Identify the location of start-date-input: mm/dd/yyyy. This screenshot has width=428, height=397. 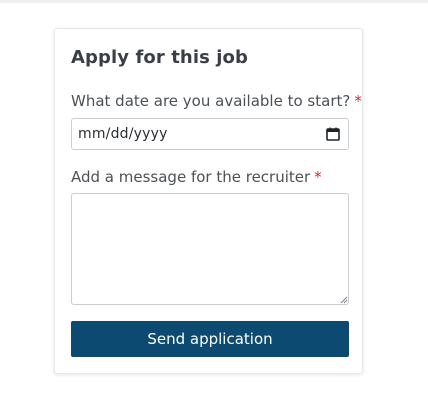
(210, 134).